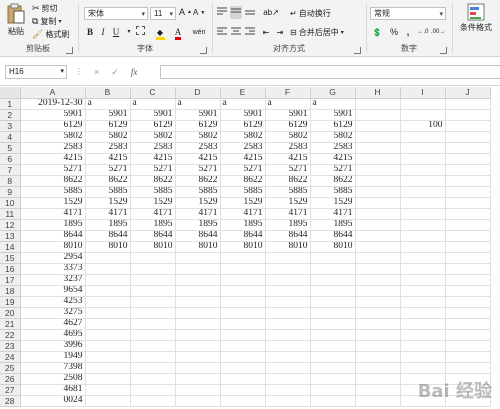  Describe the element at coordinates (198, 214) in the screenshot. I see `cell-d11: 4171` at that location.